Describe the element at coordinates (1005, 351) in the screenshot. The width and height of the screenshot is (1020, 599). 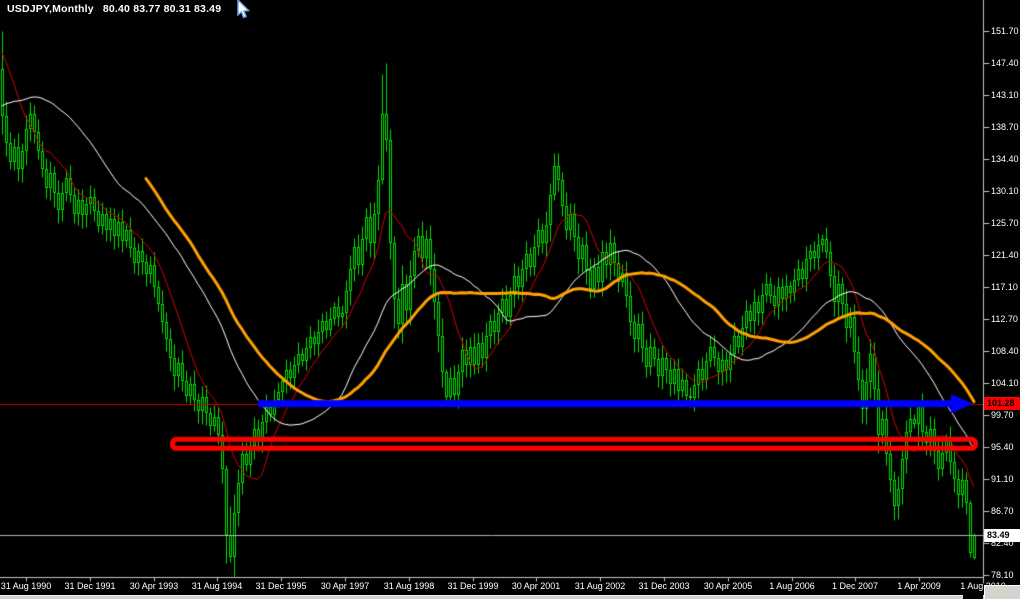
I see `price-axis-label: 108.40` at that location.